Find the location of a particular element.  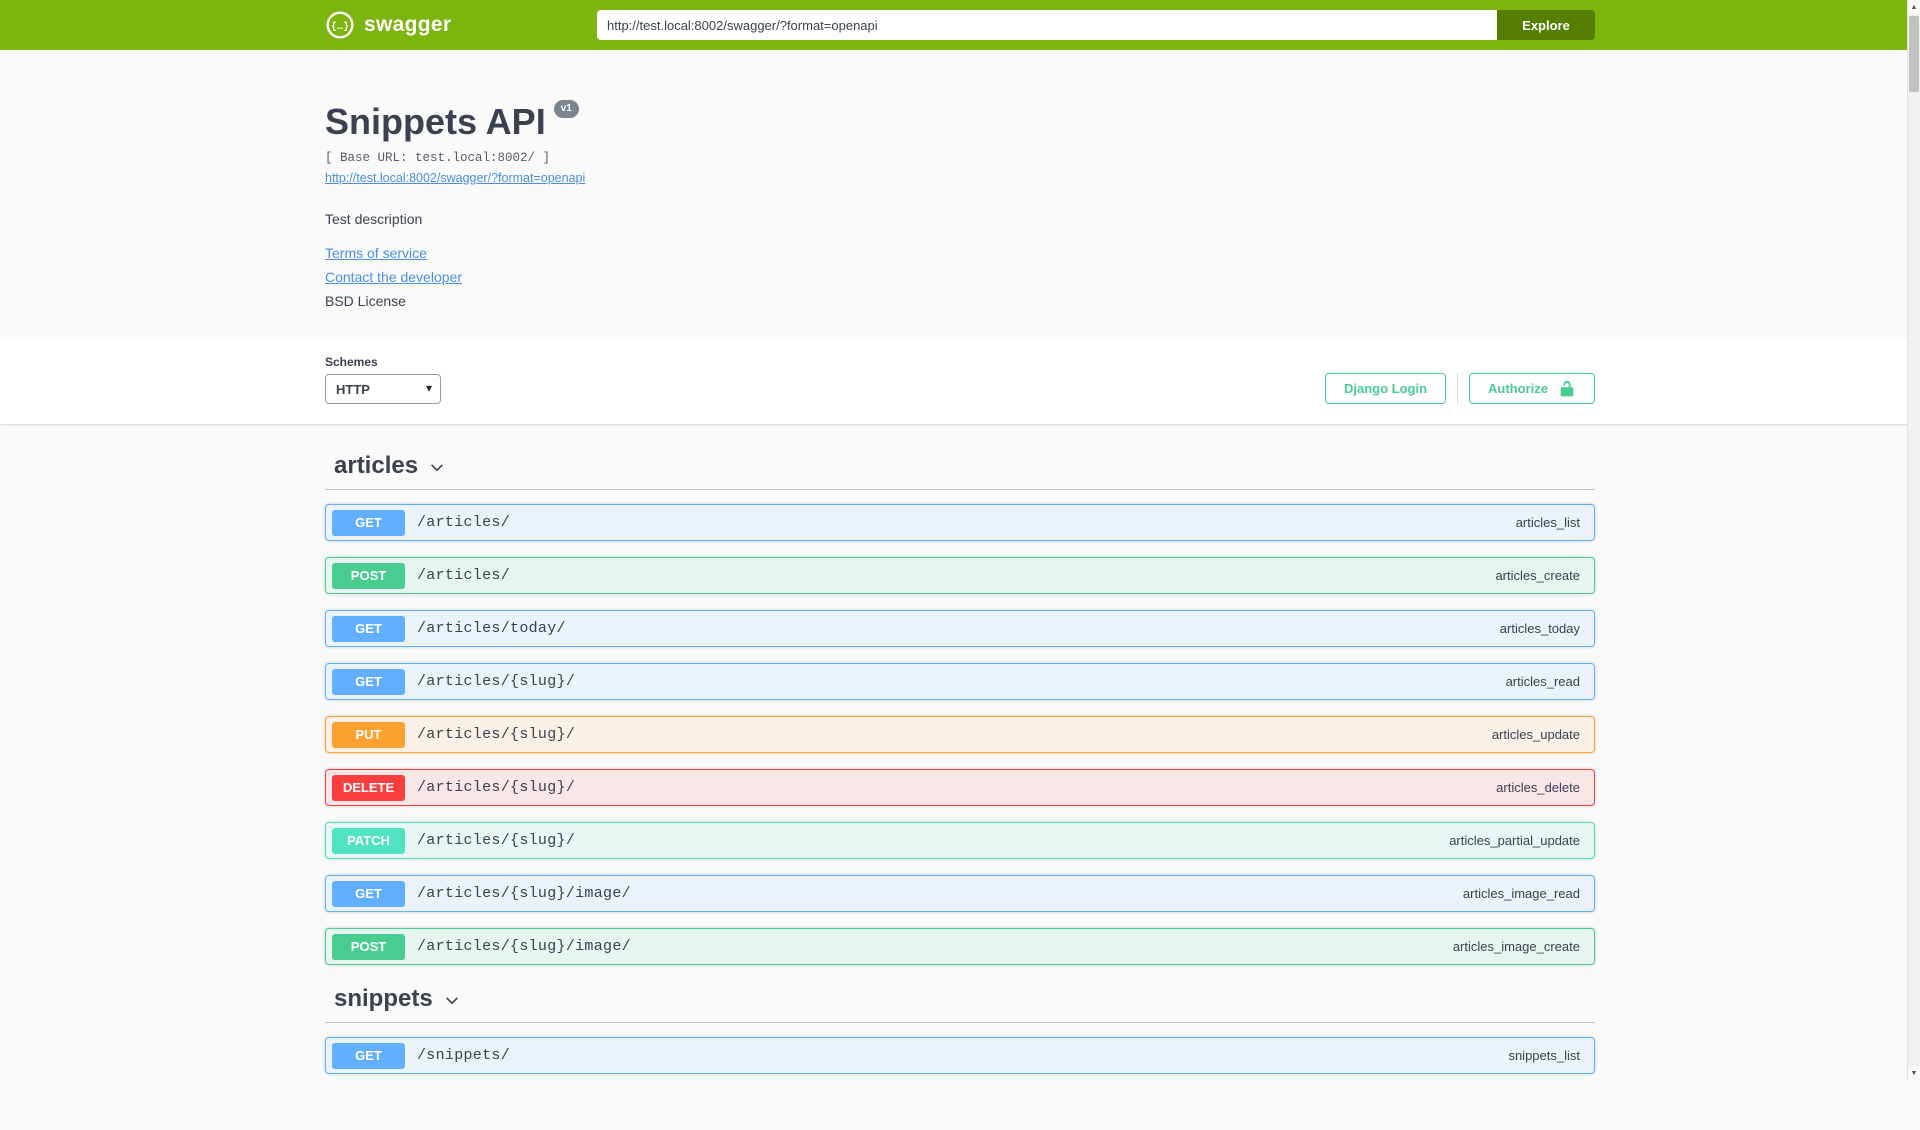

swagger-brand-link: {…} swagger is located at coordinates (388, 25).